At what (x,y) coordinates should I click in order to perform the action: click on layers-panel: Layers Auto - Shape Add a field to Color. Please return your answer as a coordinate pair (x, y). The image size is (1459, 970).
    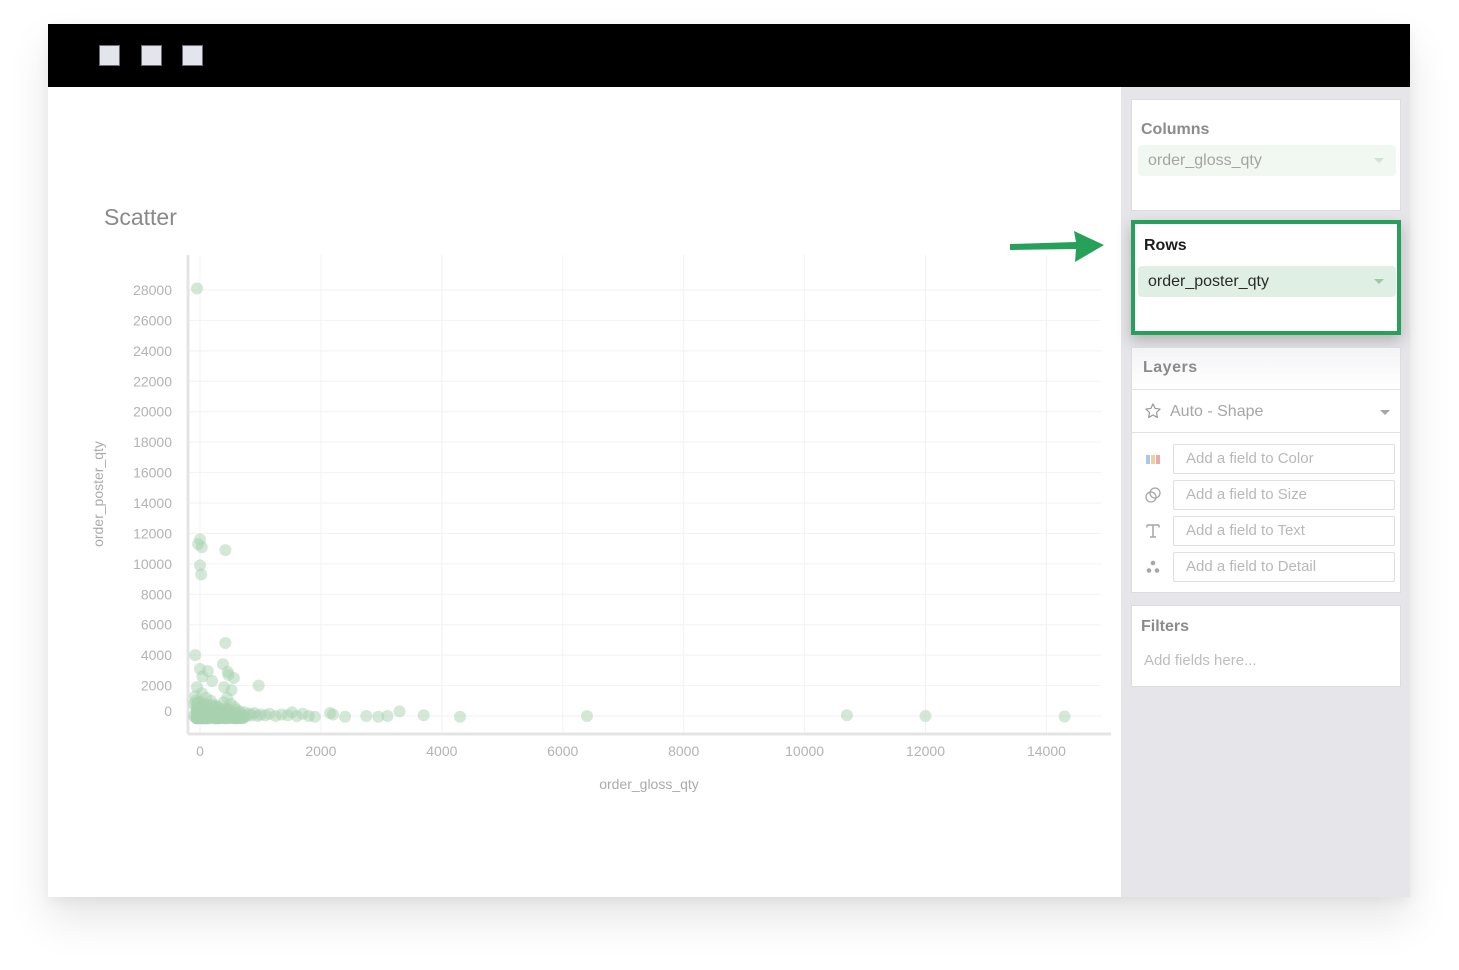
    Looking at the image, I should click on (1266, 470).